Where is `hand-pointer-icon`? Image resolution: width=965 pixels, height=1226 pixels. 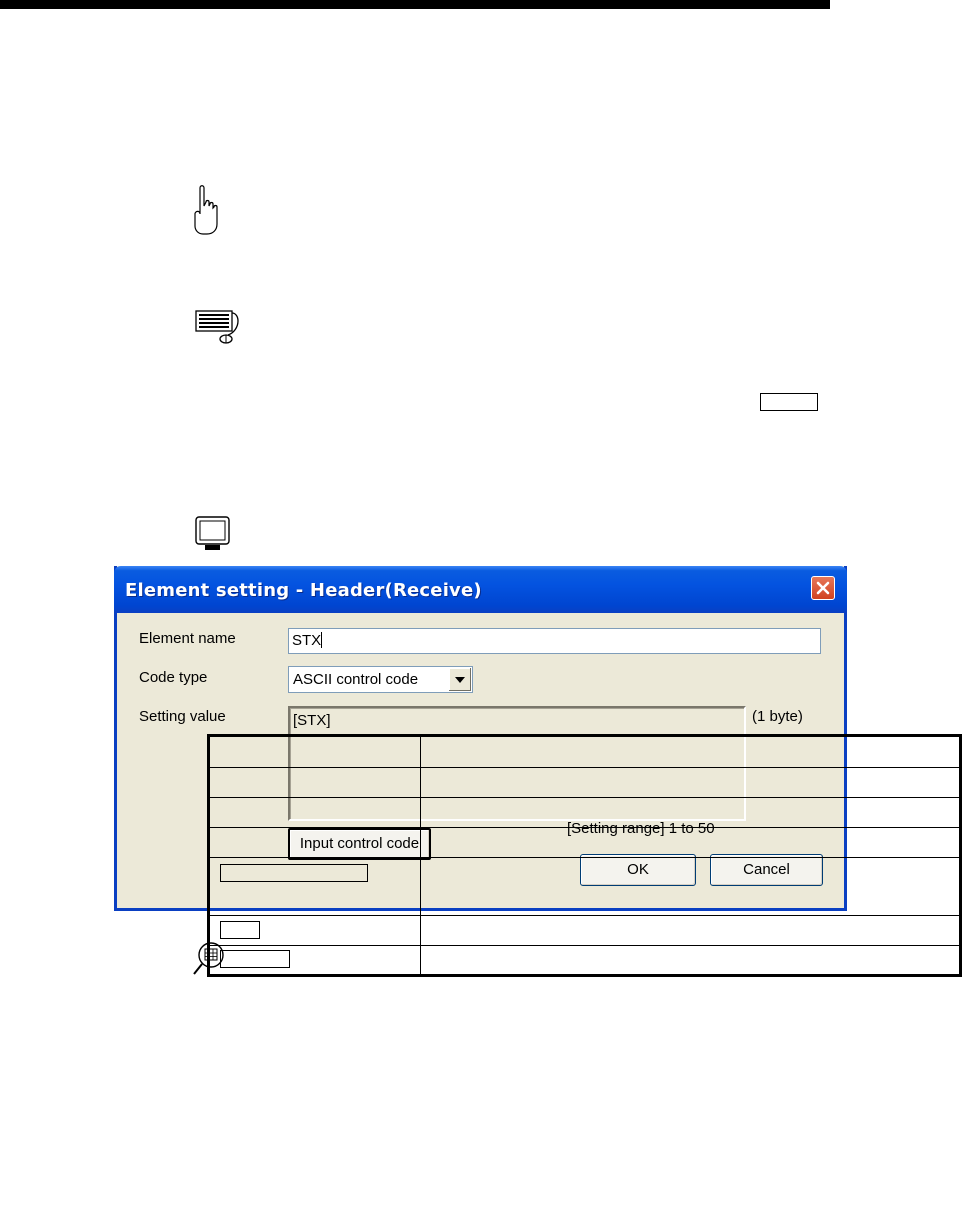 hand-pointer-icon is located at coordinates (212, 210).